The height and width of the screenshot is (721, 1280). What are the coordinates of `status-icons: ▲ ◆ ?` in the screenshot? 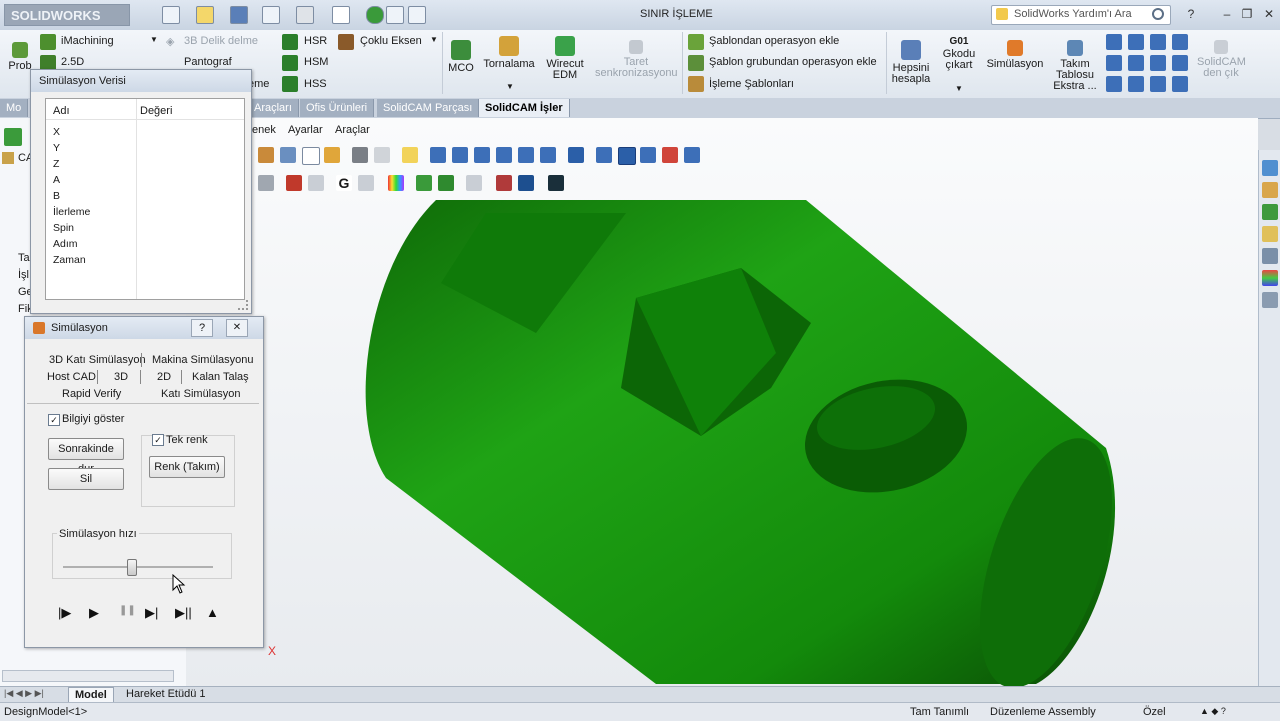 It's located at (1213, 711).